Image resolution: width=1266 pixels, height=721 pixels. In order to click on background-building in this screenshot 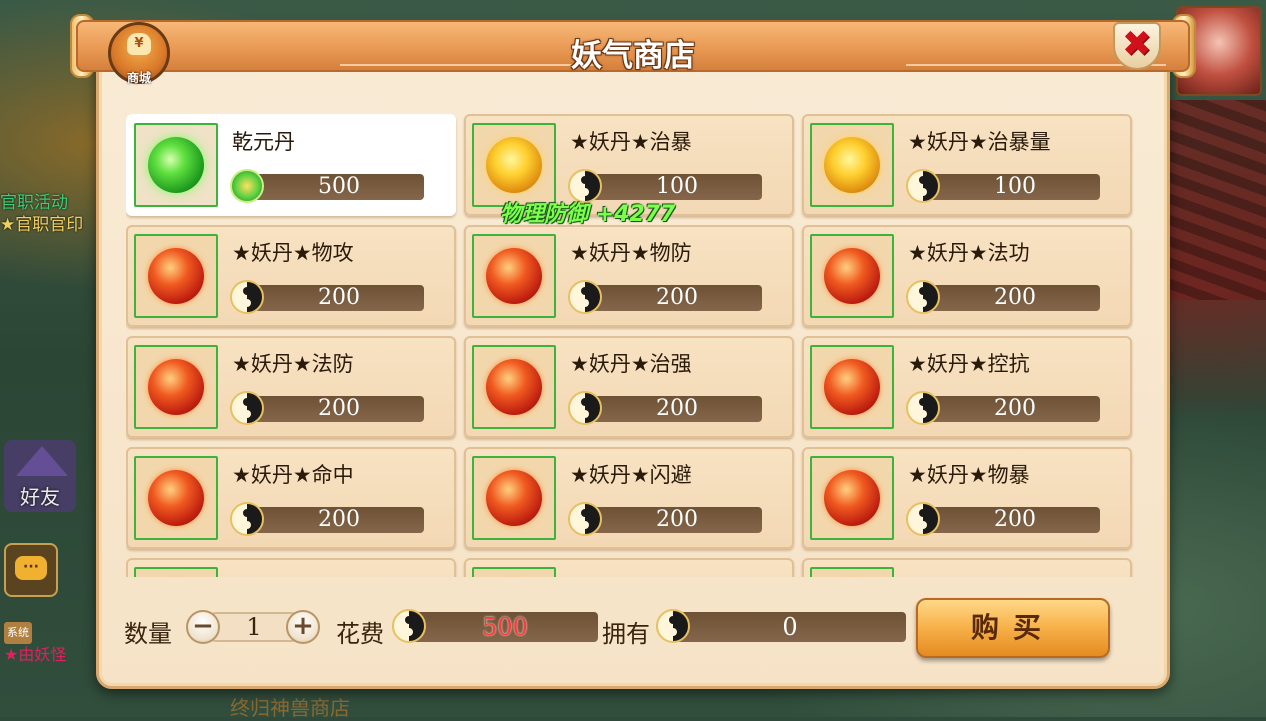, I will do `click(1218, 200)`.